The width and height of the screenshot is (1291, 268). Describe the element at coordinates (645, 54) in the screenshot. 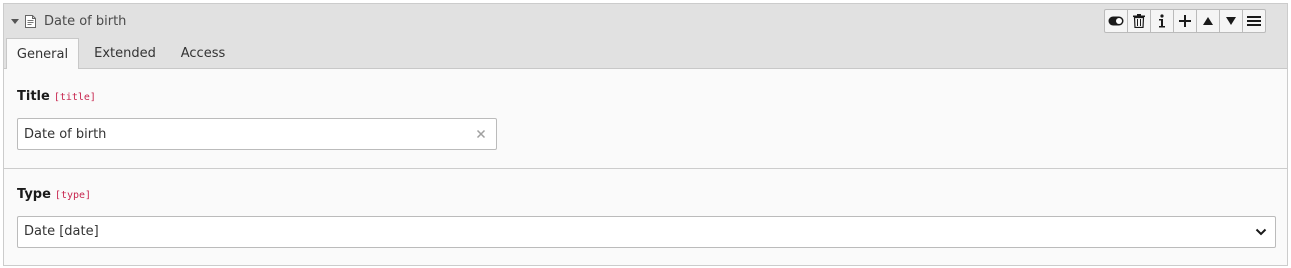

I see `tab-bar: General Extended Access` at that location.